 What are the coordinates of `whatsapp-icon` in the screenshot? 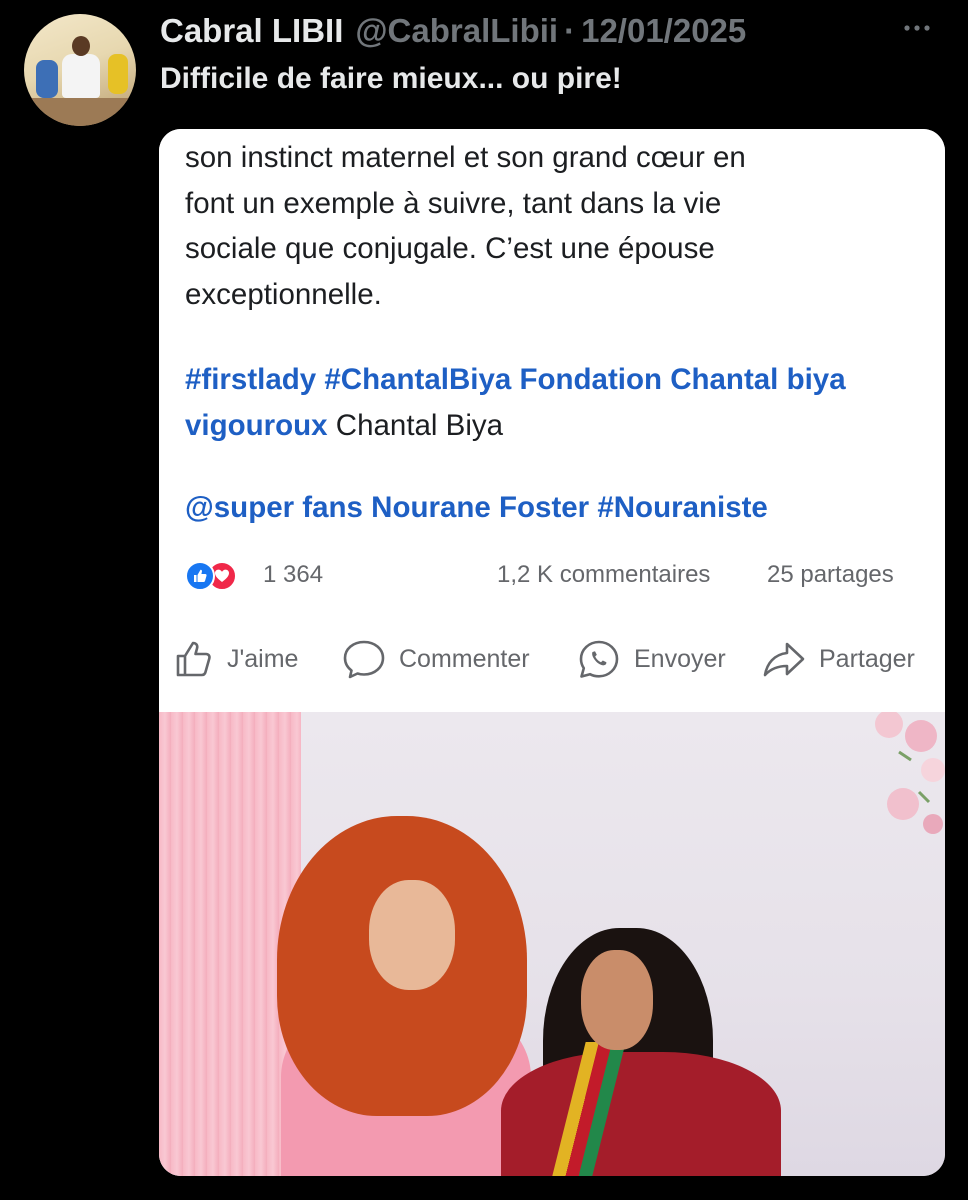 It's located at (599, 659).